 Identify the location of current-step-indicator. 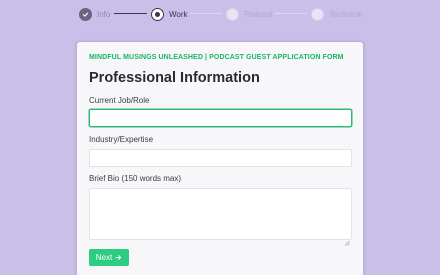
(157, 14).